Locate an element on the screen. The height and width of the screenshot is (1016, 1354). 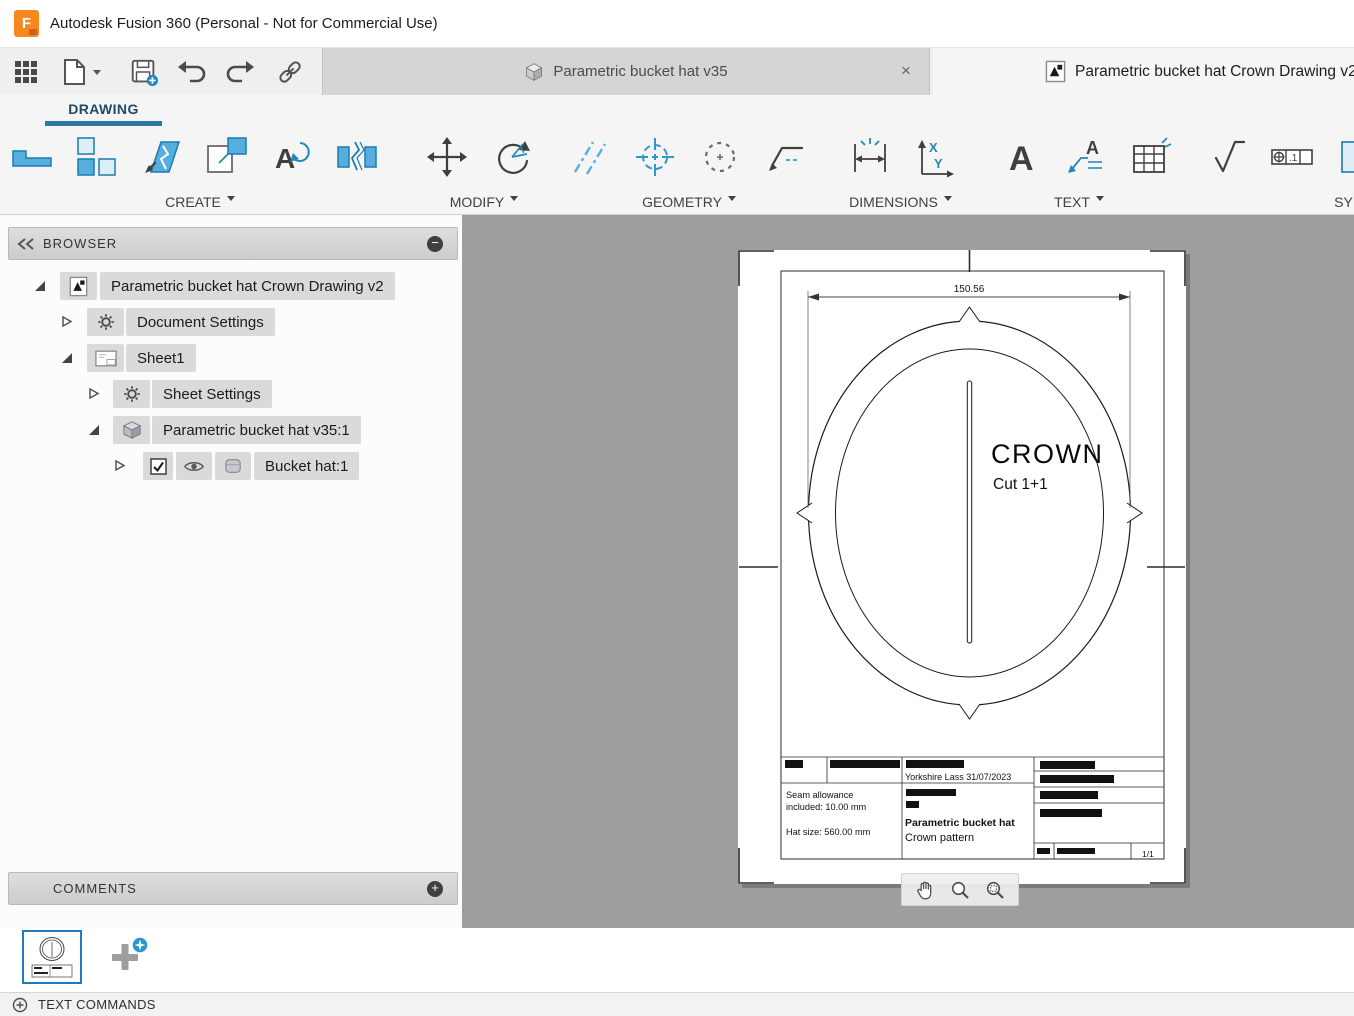
undo-icon is located at coordinates (192, 72).